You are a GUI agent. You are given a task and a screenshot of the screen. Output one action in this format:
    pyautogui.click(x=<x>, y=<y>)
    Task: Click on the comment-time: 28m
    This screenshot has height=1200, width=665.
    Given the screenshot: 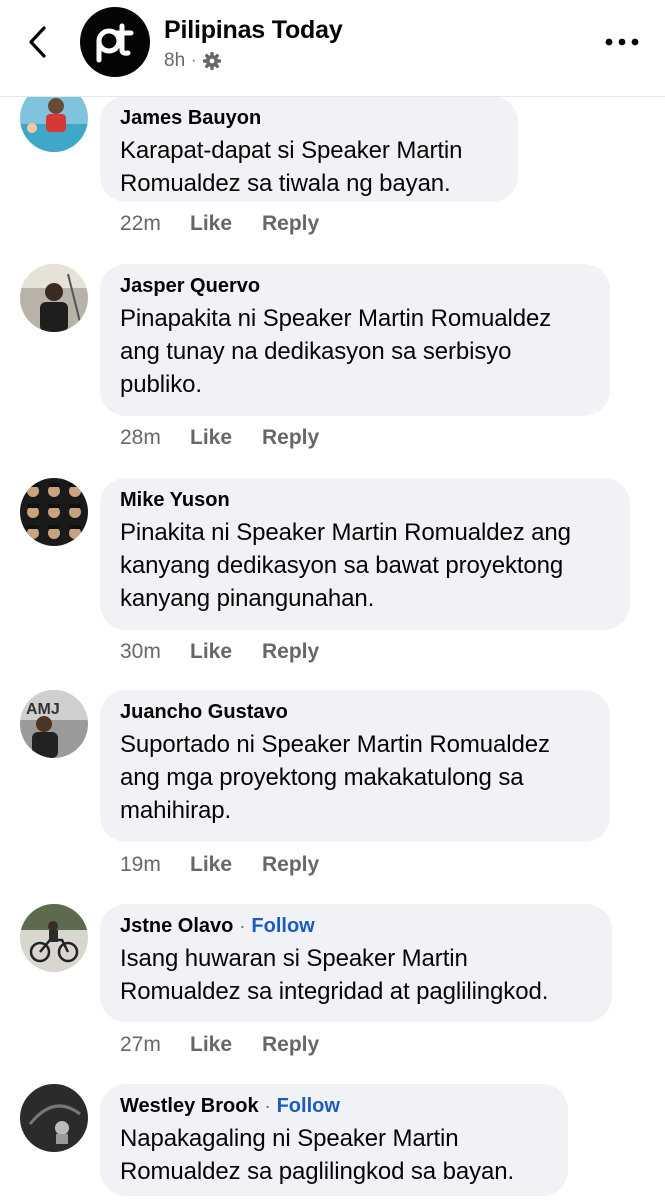 What is the action you would take?
    pyautogui.click(x=155, y=438)
    